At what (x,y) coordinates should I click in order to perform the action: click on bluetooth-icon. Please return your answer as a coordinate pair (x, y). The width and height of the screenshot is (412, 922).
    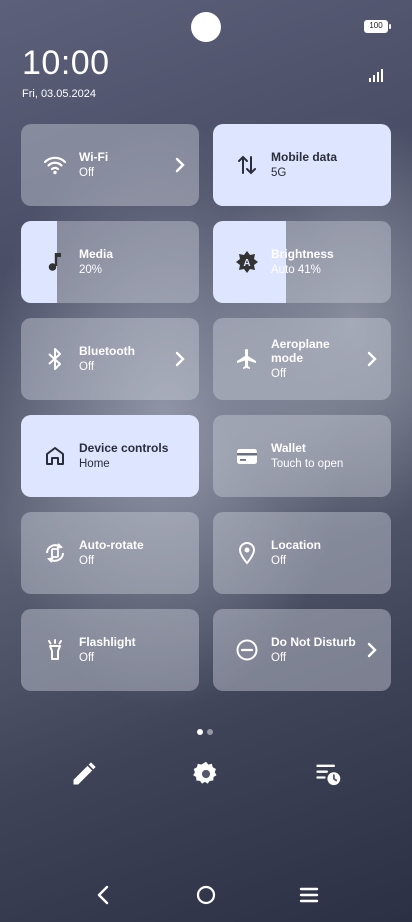
    Looking at the image, I should click on (54, 359).